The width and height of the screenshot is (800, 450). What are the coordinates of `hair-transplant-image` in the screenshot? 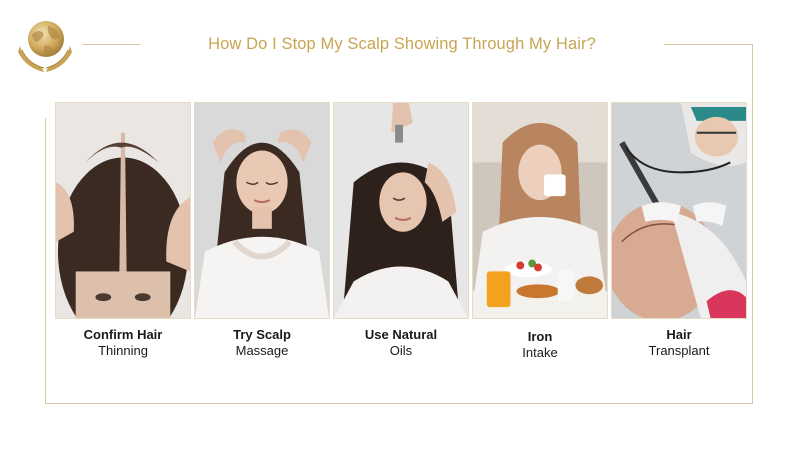 It's located at (679, 210).